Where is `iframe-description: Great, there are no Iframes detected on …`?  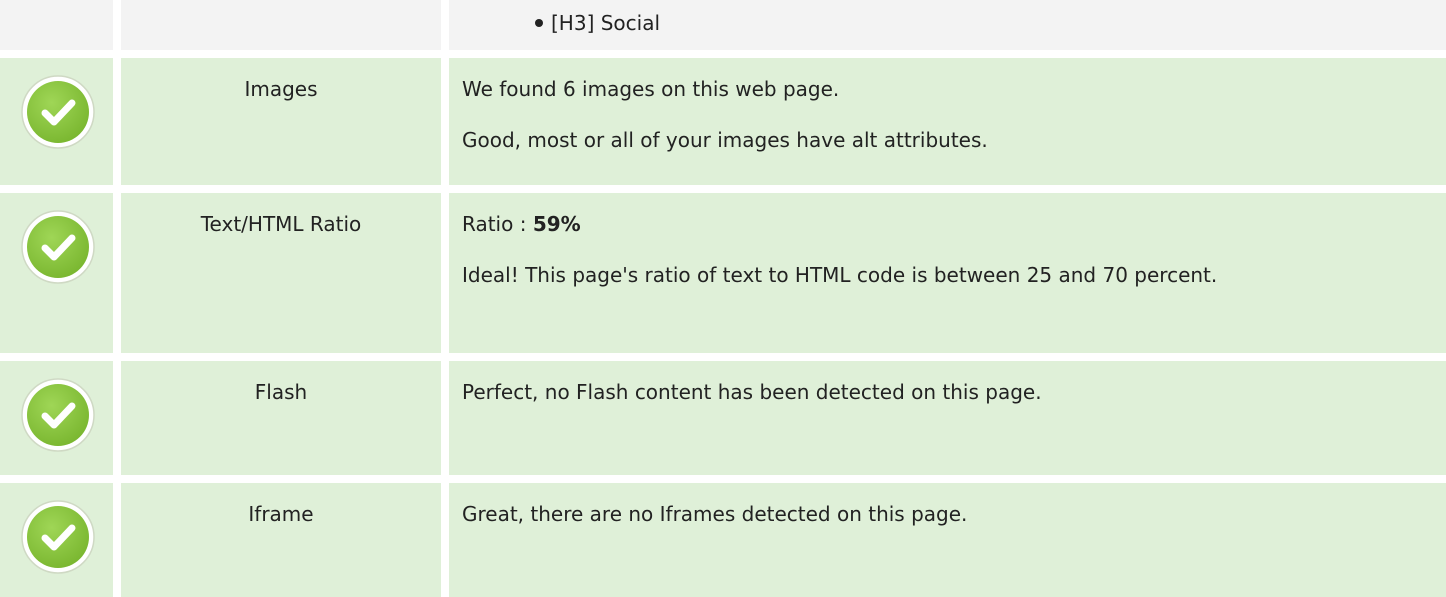
iframe-description: Great, there are no Iframes detected on … is located at coordinates (715, 514).